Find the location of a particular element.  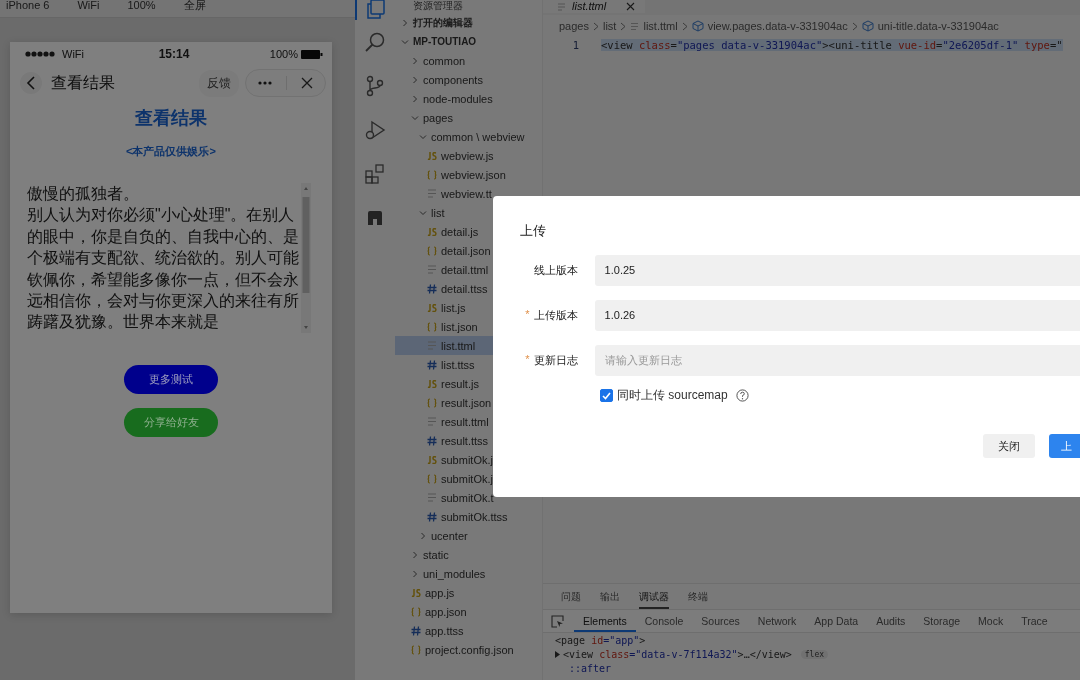

breadcrumb-item: list is located at coordinates (610, 26).